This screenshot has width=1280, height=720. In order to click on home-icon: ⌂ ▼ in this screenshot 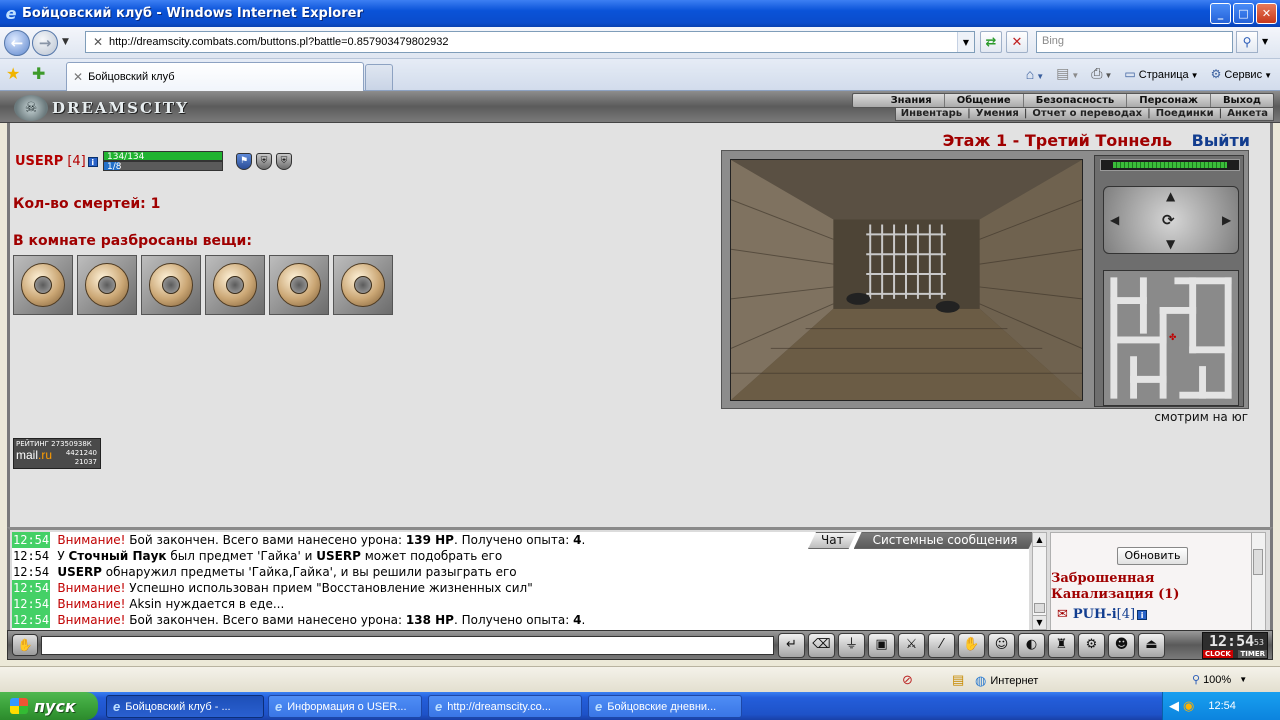, I will do `click(1035, 74)`.